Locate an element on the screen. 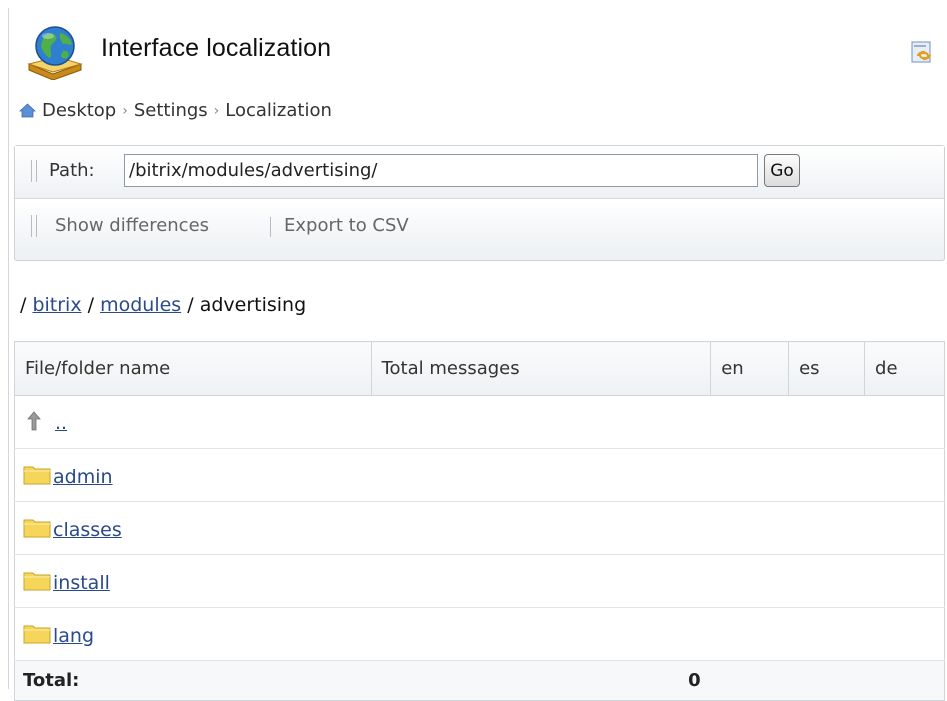 This screenshot has width=947, height=701. up-arrow-icon is located at coordinates (34, 420).